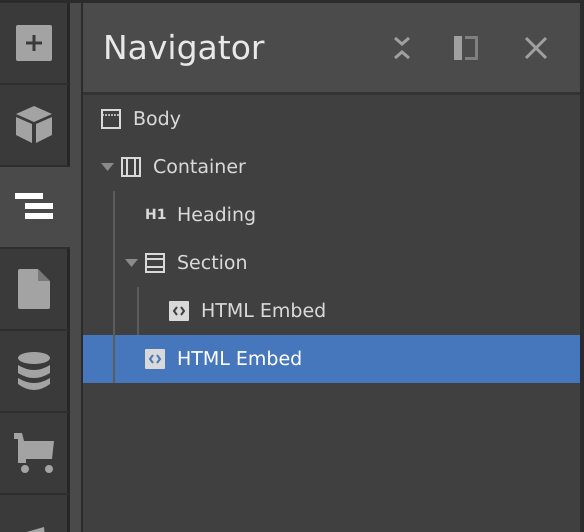 This screenshot has height=532, width=584. Describe the element at coordinates (331, 119) in the screenshot. I see `tree-item: Body` at that location.